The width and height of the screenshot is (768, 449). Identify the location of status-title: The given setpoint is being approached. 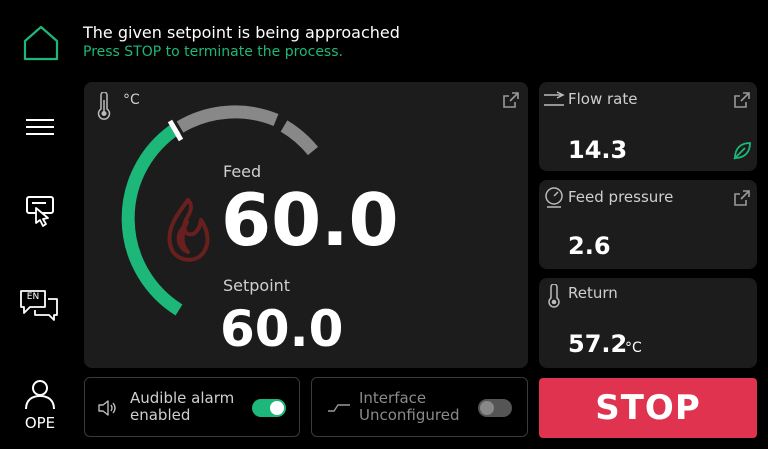
(241, 32).